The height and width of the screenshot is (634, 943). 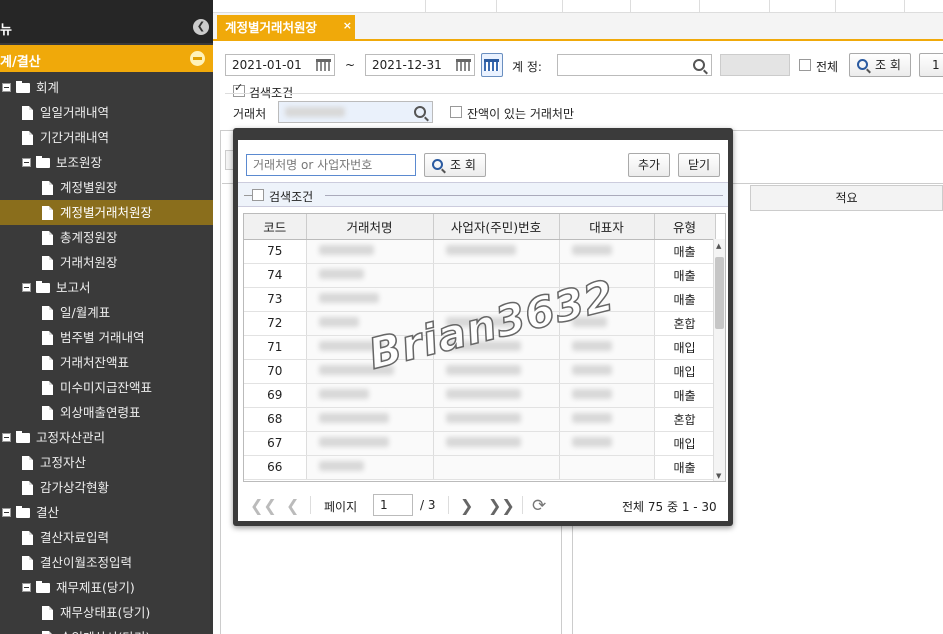 What do you see at coordinates (331, 165) in the screenshot?
I see `client-search-input: 거래처명 or 사업자번호` at bounding box center [331, 165].